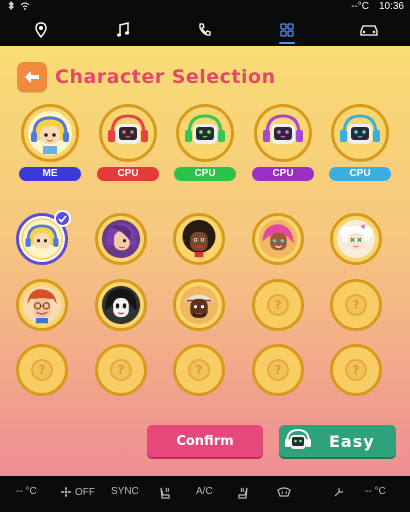  I want to click on robot-red-headphones-icon, so click(128, 129).